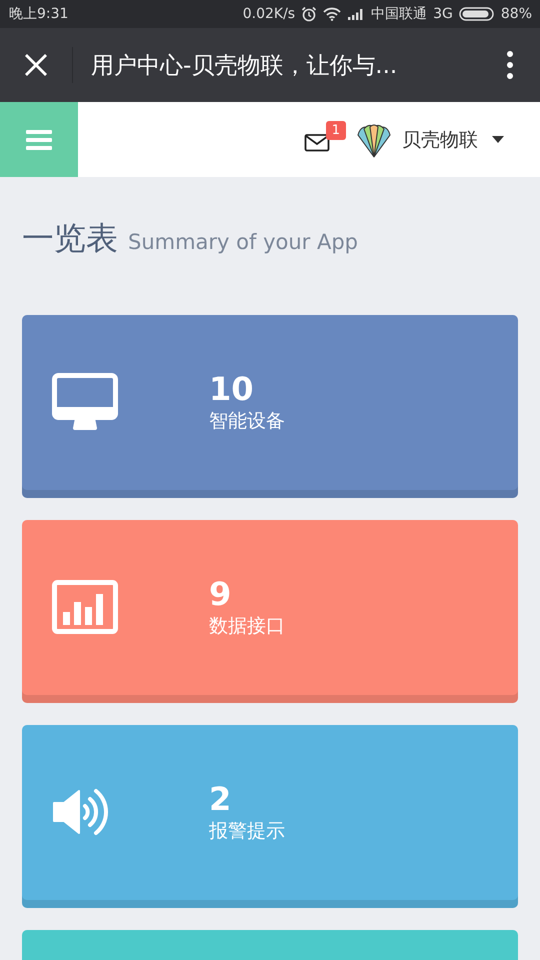  I want to click on caret-icon, so click(498, 139).